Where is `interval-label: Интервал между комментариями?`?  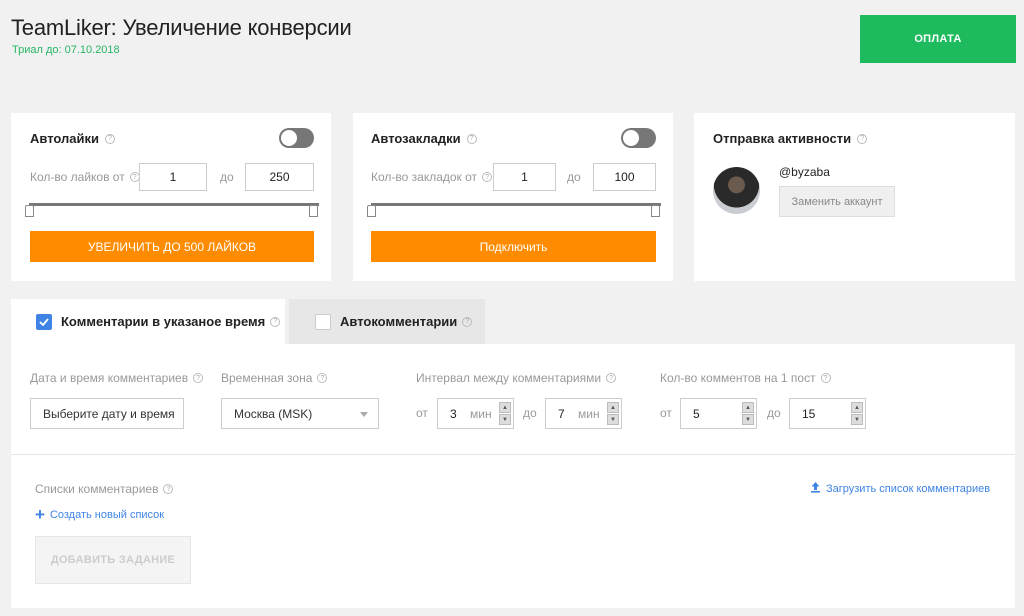 interval-label: Интервал между комментариями? is located at coordinates (516, 378).